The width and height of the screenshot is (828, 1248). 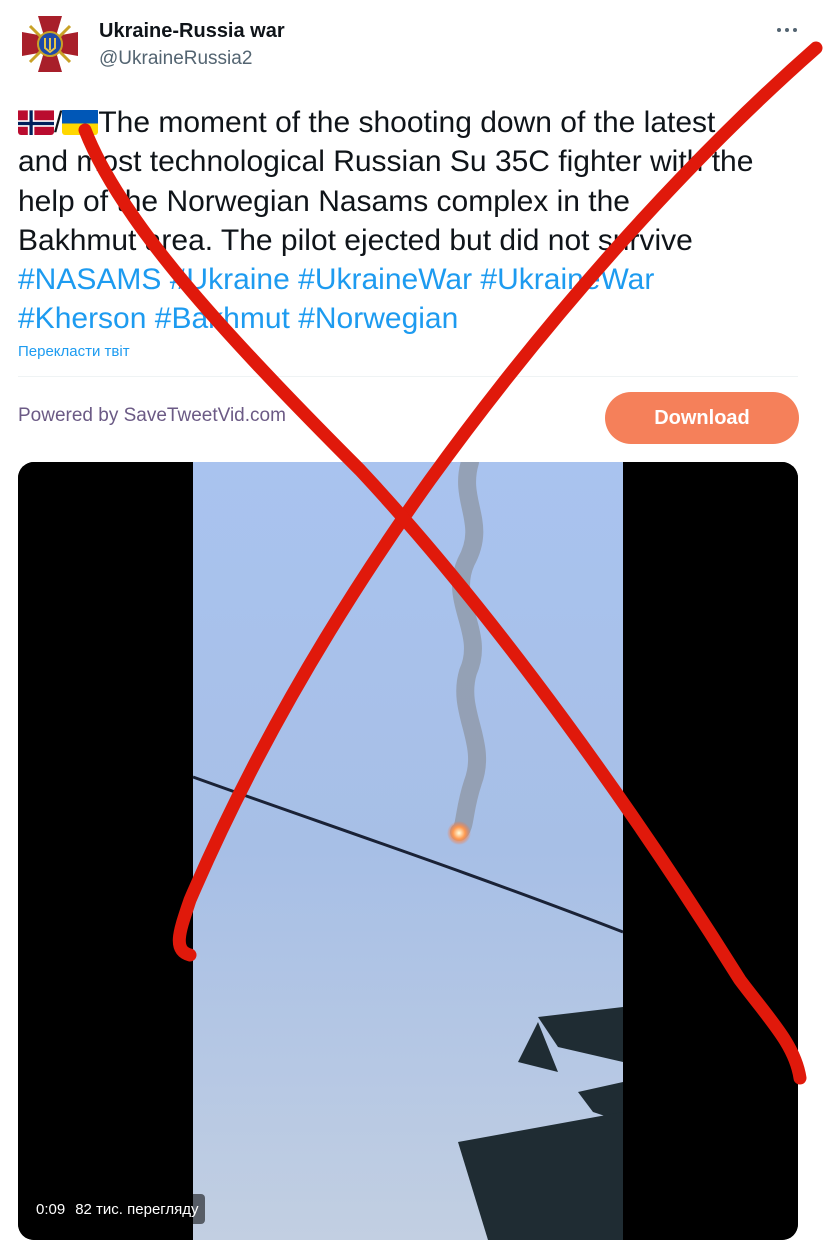 I want to click on translate-tweet-link: Перекласти твіт, so click(x=74, y=351).